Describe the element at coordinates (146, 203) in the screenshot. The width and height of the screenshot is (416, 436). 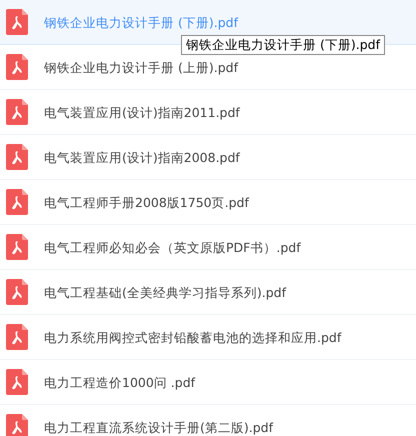
I see `file-name: 电气工程师手册2008版1750页.pdf` at that location.